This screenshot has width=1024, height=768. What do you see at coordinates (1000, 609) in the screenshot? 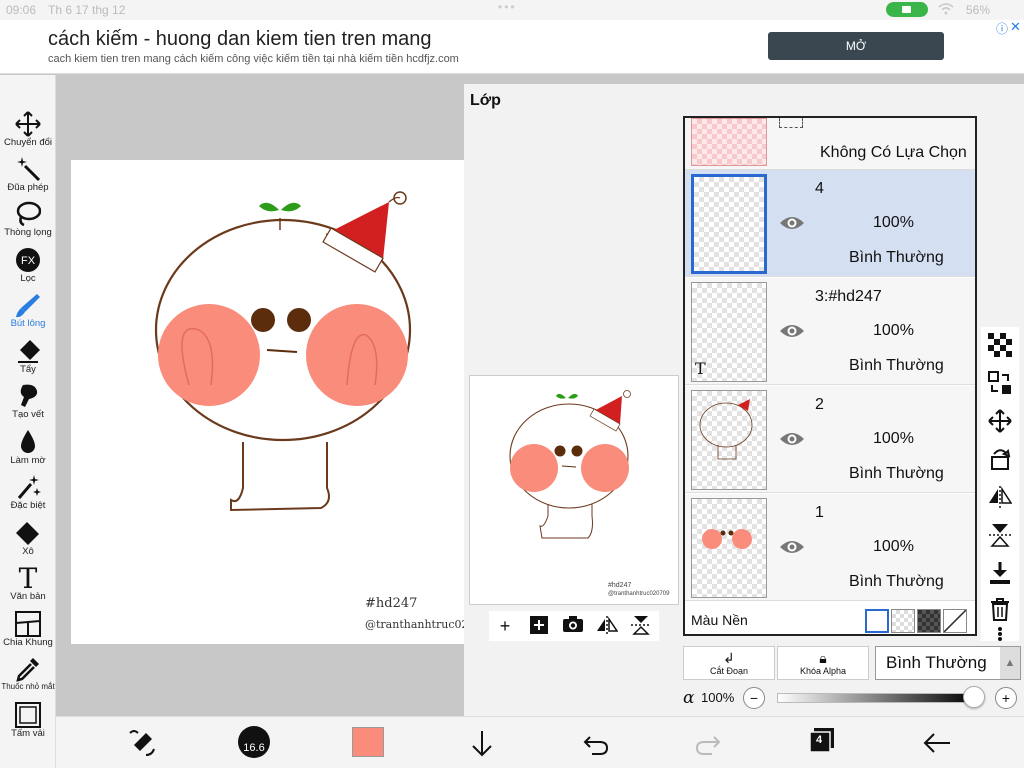
I see `trash-icon` at bounding box center [1000, 609].